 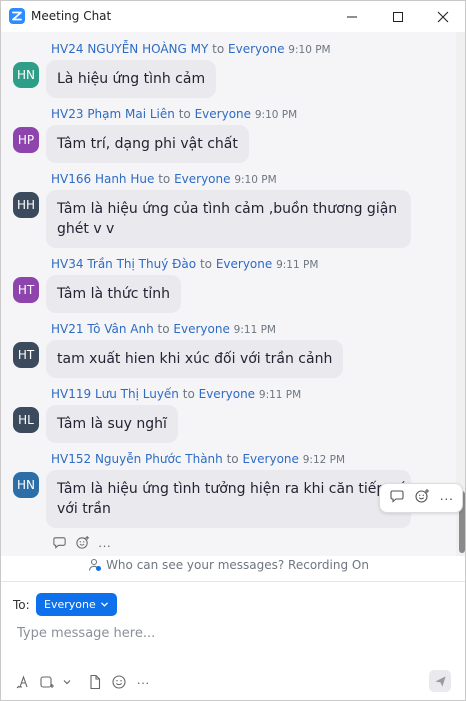 I want to click on zoom-logo-icon, so click(x=17, y=16).